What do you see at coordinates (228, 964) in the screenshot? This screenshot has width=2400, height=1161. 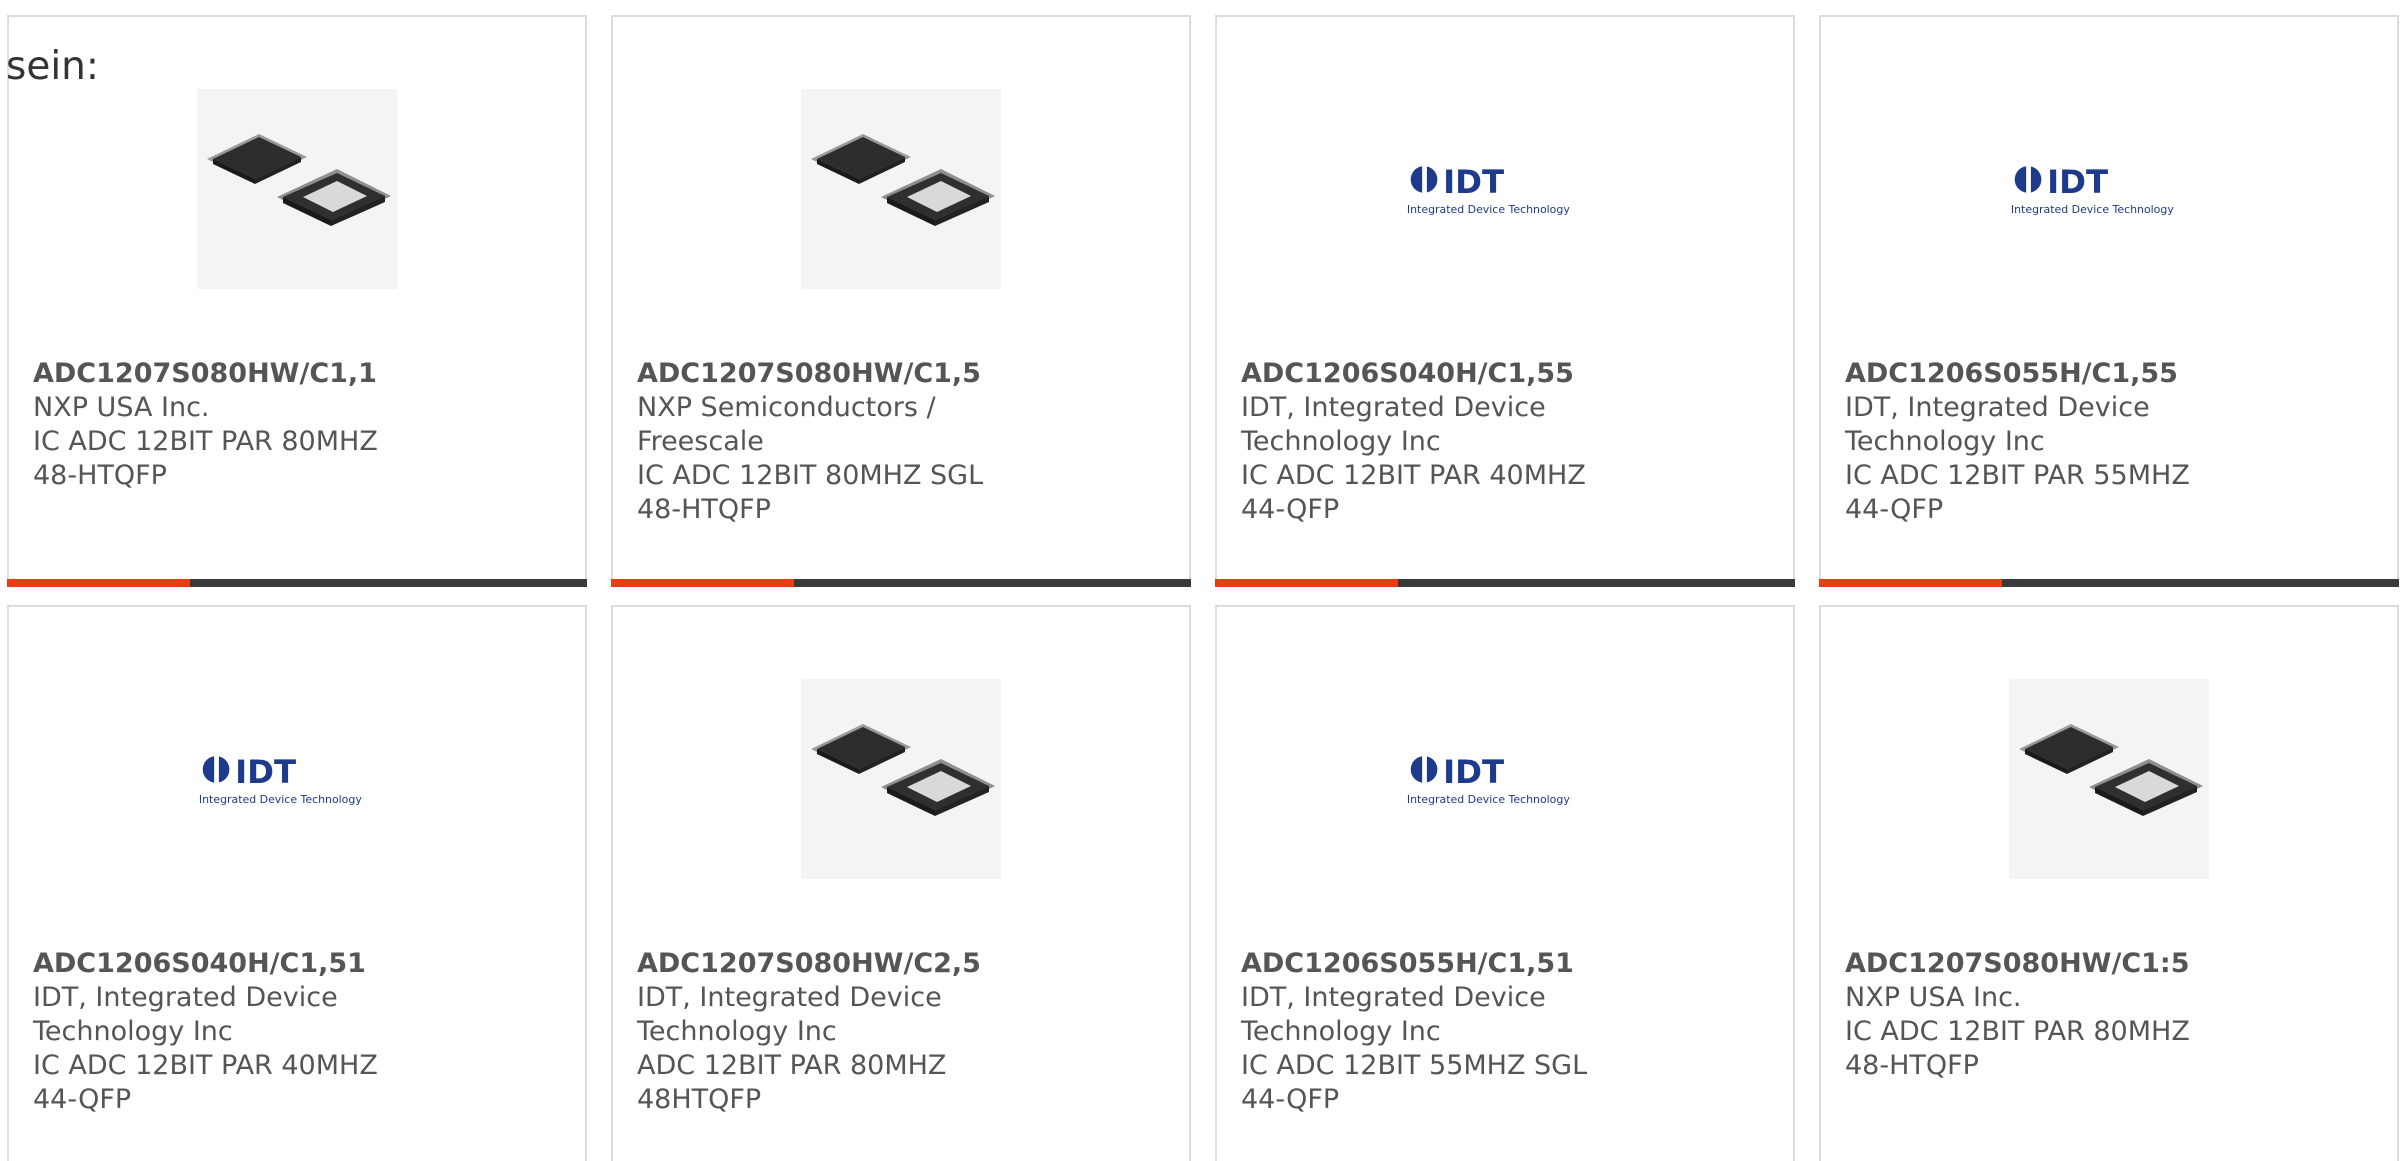 I see `part-number: ADC1206S040H/C1,51` at bounding box center [228, 964].